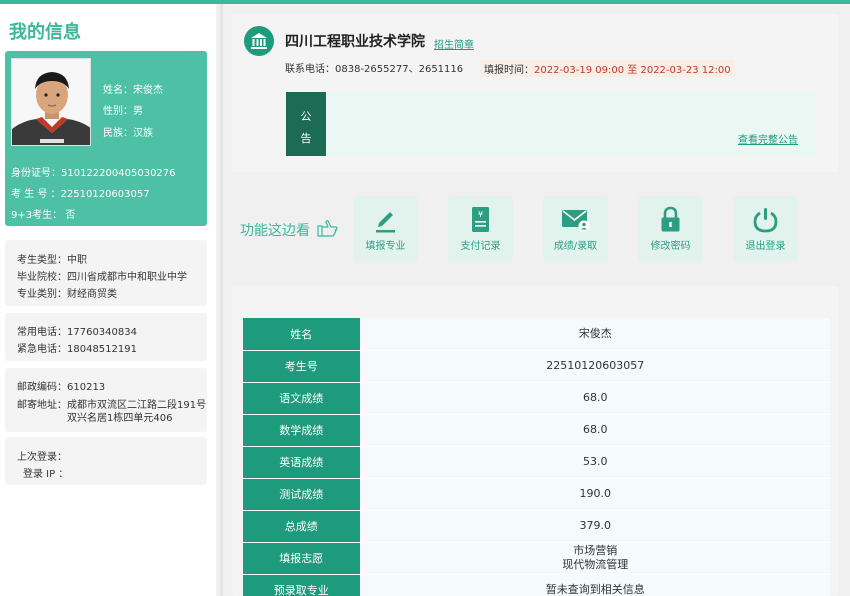  I want to click on profile-exam-number: 考 生 号 ：22510120603057, so click(80, 194).